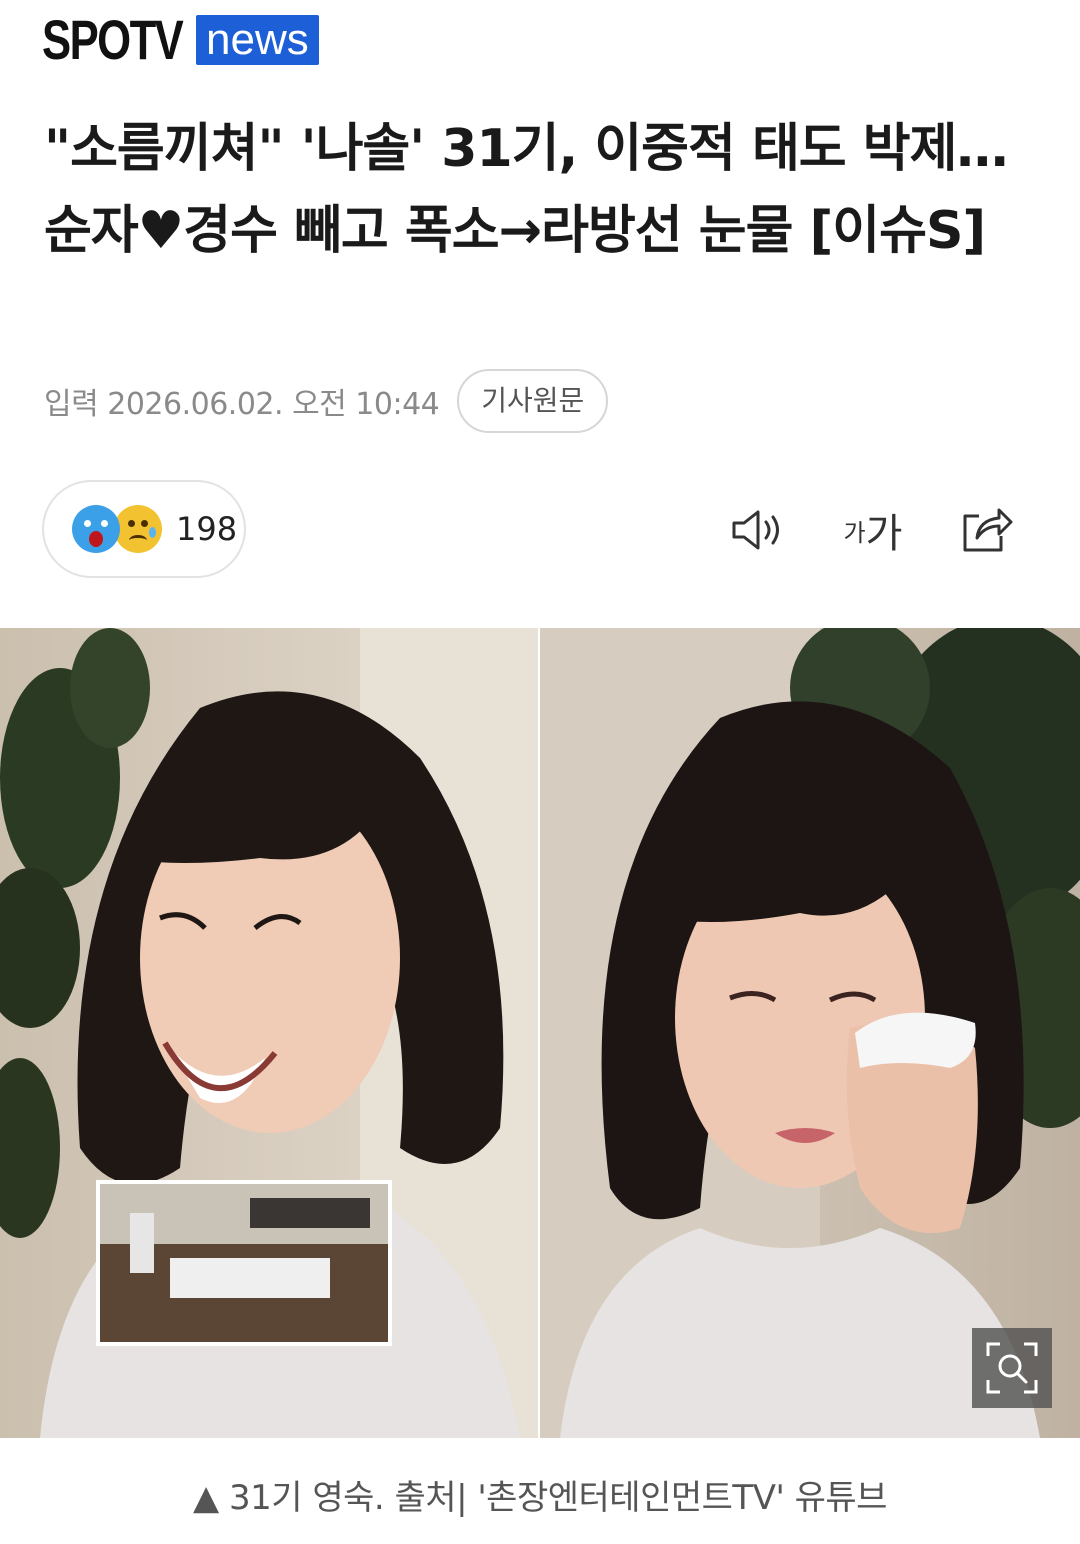  What do you see at coordinates (242, 404) in the screenshot?
I see `published-date: 입력 2026.06.02. 오전 10:44` at bounding box center [242, 404].